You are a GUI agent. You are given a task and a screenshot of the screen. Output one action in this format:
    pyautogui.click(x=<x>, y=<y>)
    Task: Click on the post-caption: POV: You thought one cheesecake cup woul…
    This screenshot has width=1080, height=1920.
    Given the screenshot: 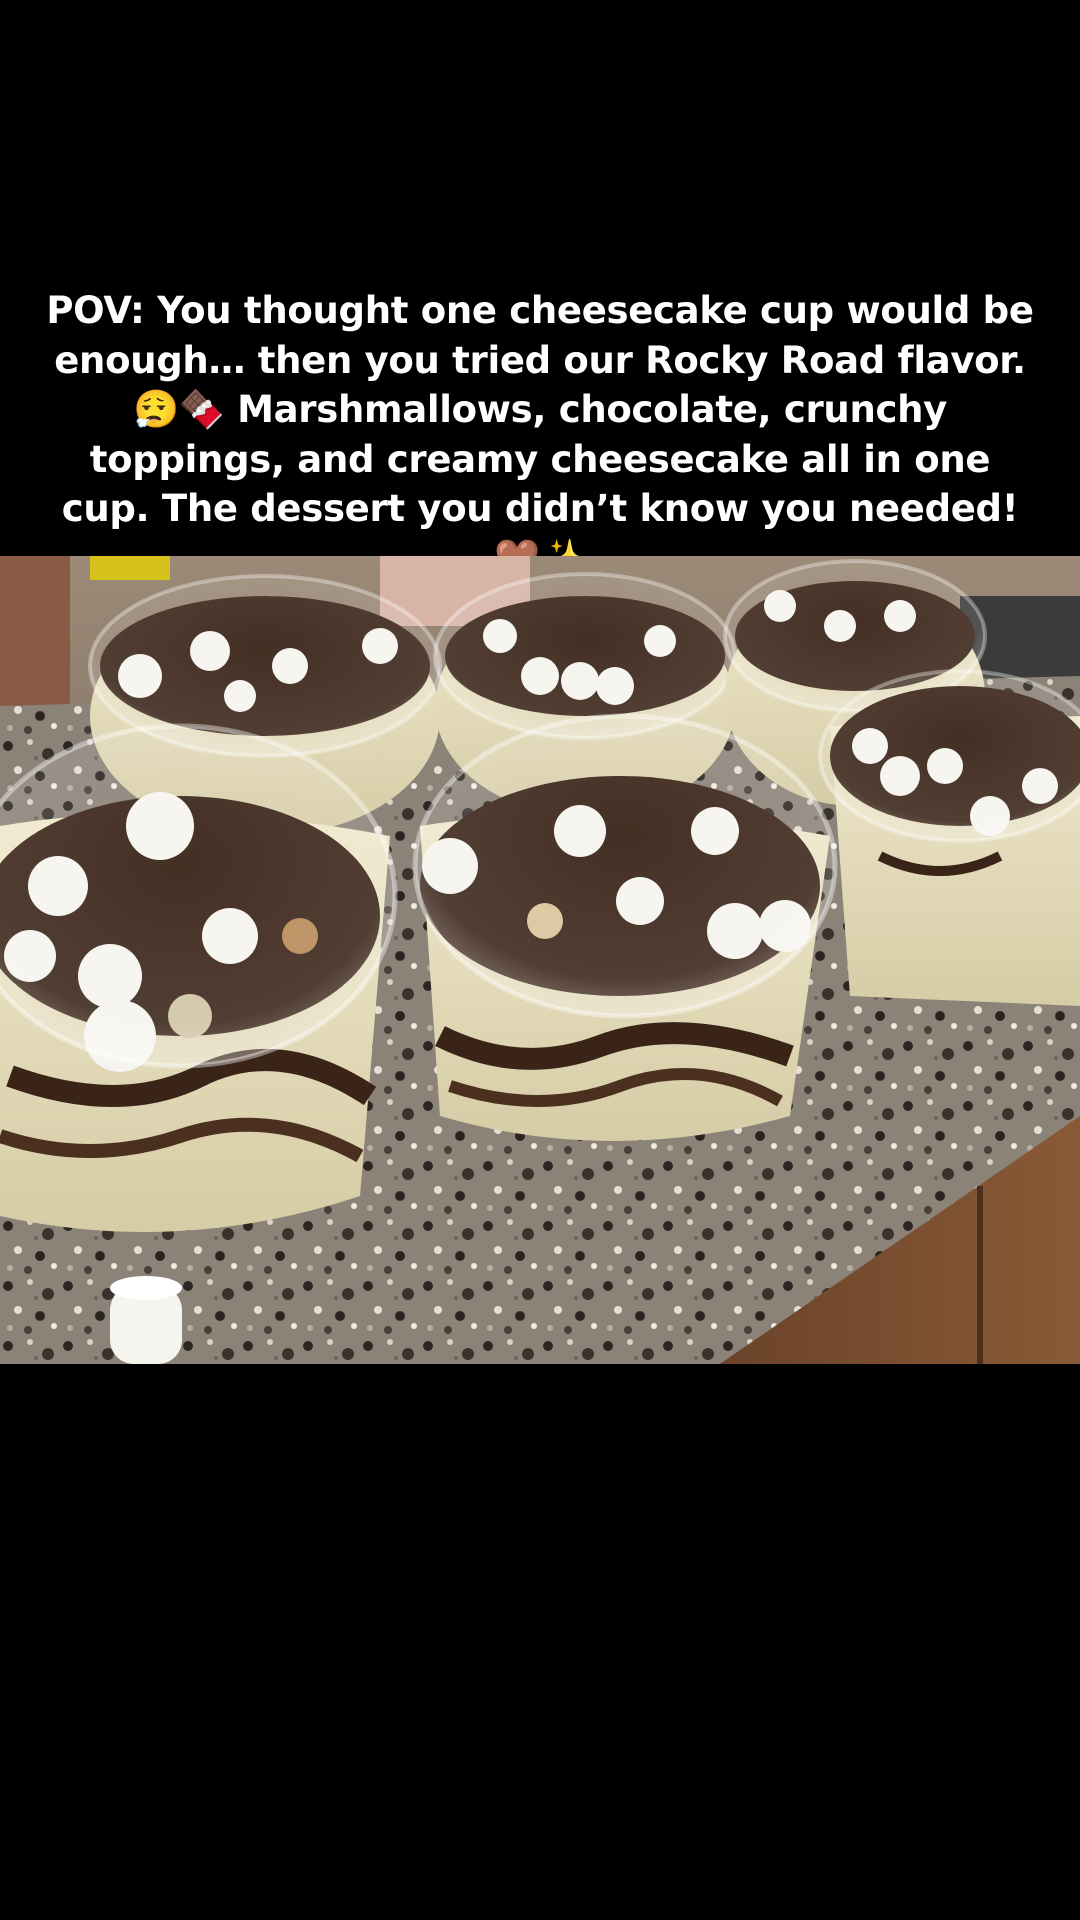 What is the action you would take?
    pyautogui.click(x=540, y=434)
    